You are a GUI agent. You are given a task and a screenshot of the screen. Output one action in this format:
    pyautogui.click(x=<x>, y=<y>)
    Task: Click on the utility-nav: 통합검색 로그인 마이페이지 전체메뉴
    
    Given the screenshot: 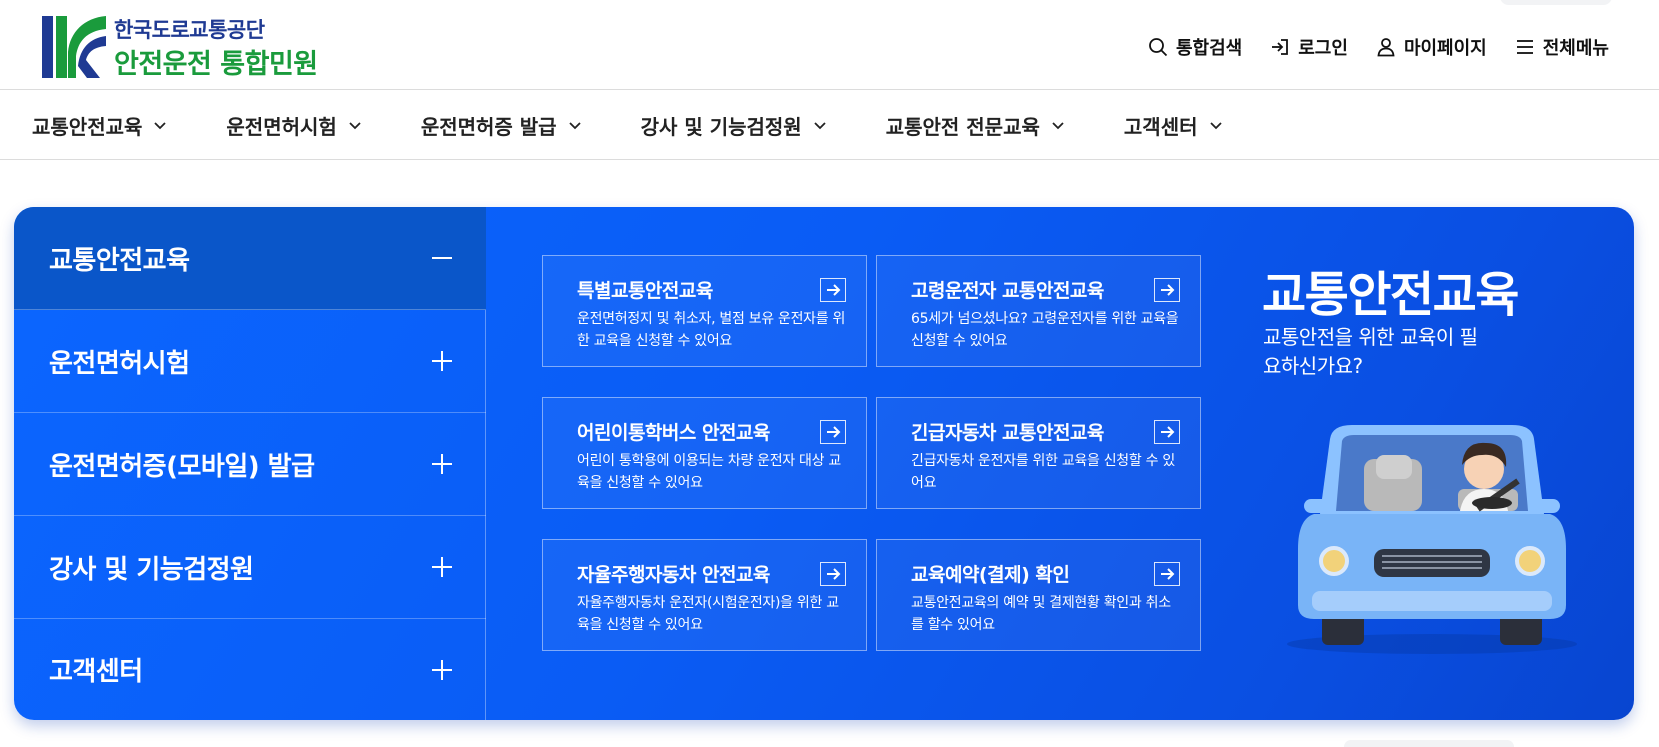 What is the action you would take?
    pyautogui.click(x=1378, y=47)
    